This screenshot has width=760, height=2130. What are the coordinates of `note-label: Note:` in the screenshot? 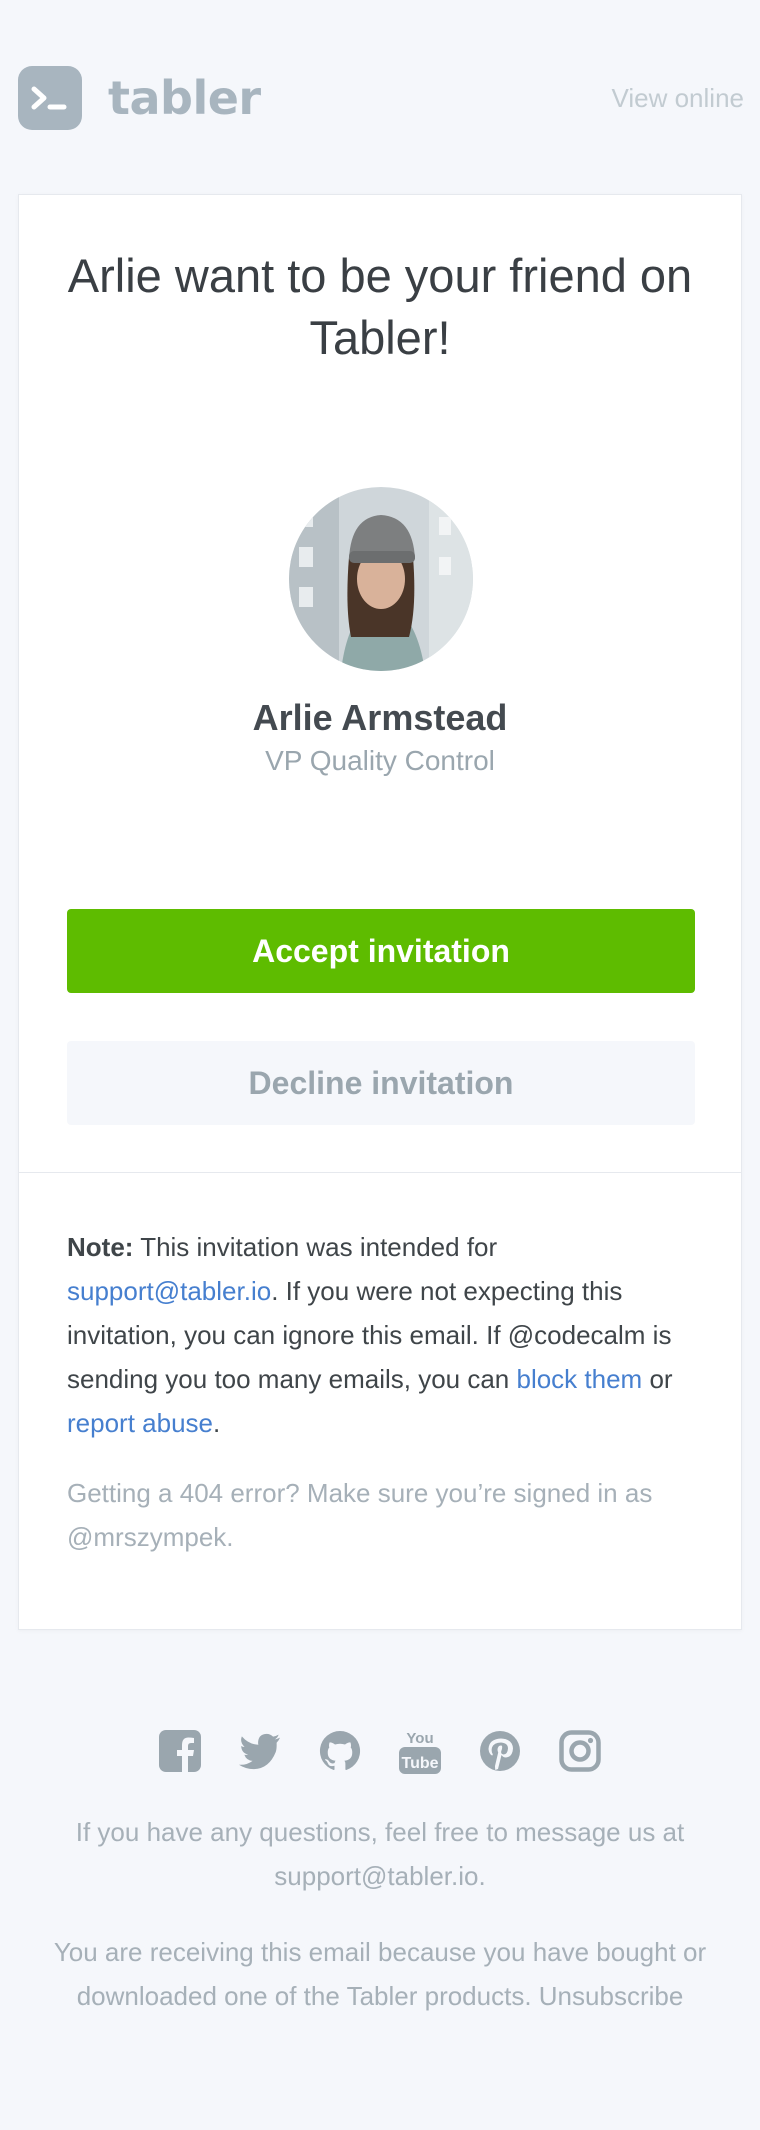 It's located at (100, 1247).